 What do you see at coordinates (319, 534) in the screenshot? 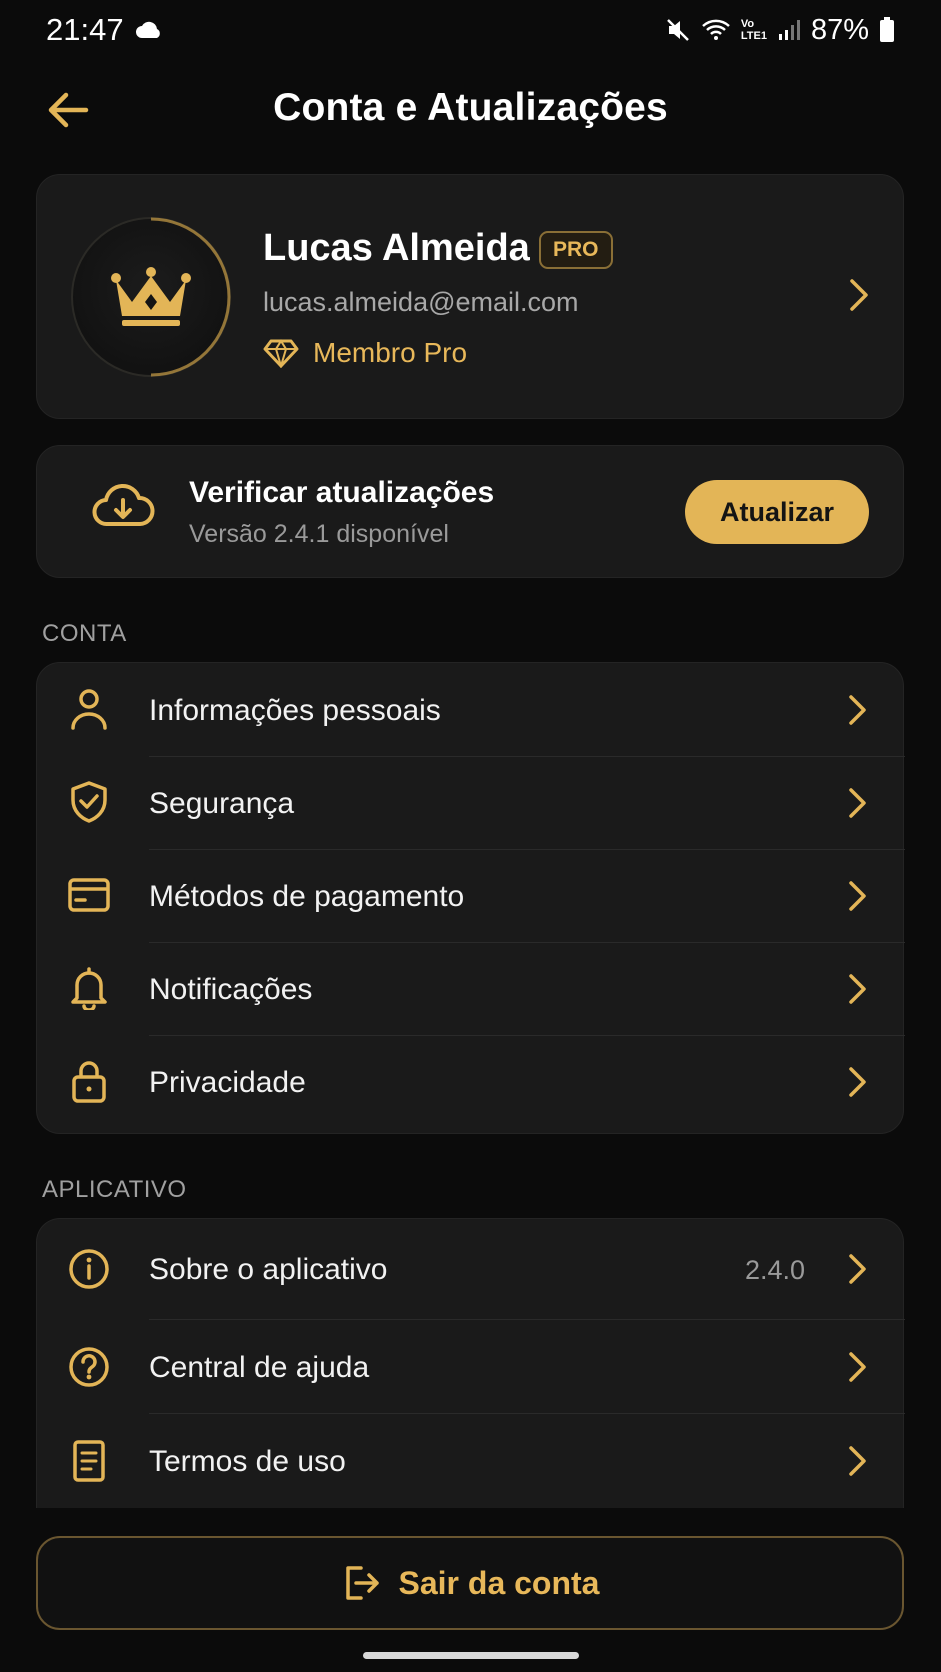
I see `update-subtitle: Versão 2.4.1 disponível` at bounding box center [319, 534].